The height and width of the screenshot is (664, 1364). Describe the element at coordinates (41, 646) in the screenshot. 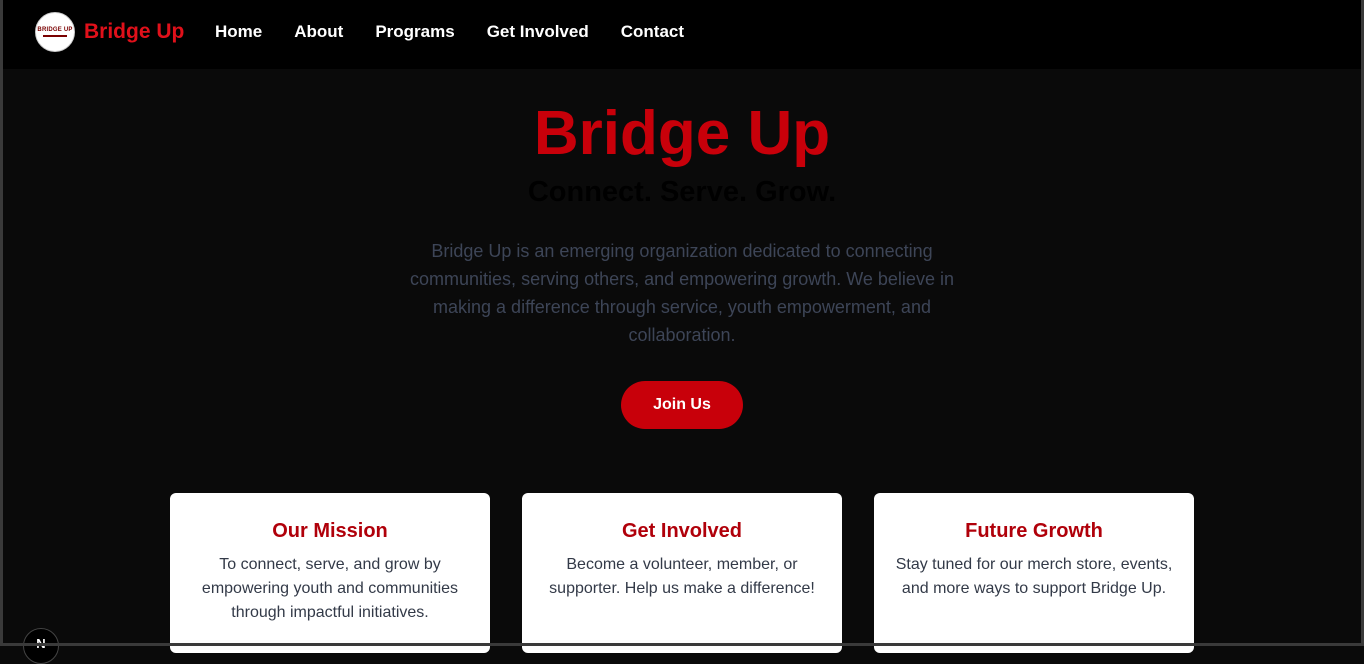

I see `floating-badge-button: N` at that location.